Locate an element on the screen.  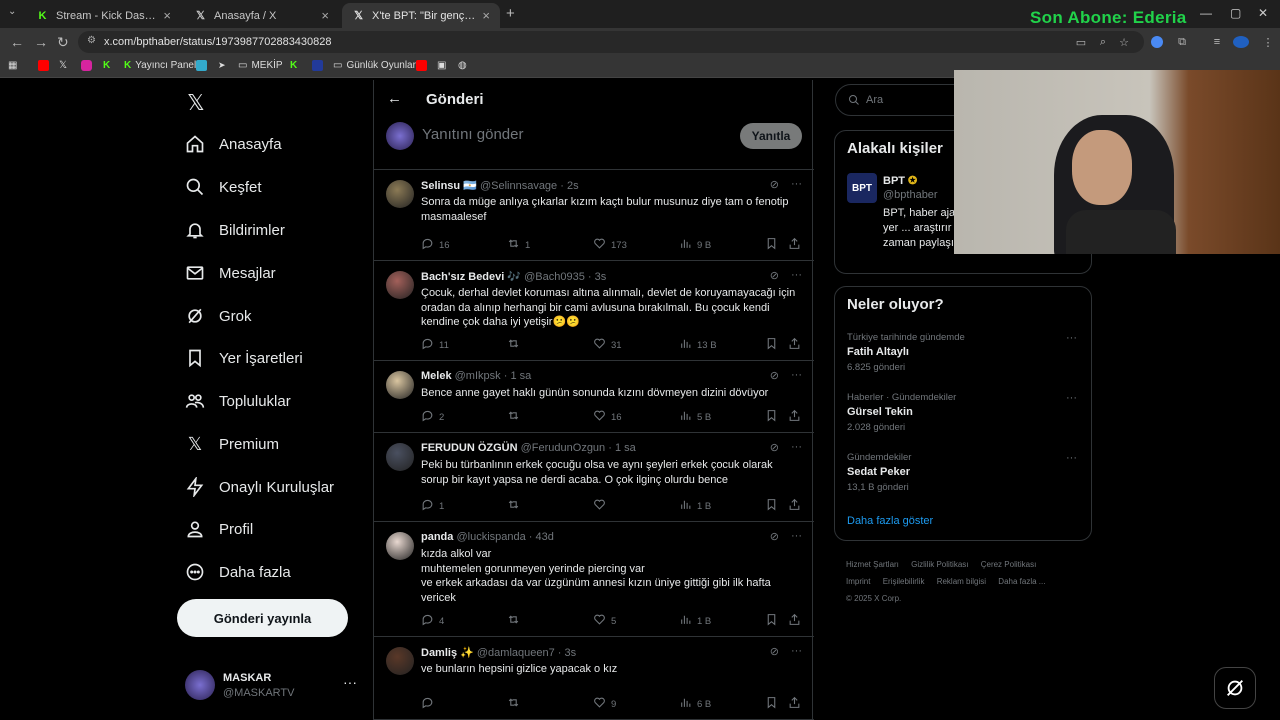
author-handle: @mIkpsk is located at coordinates (478, 376).